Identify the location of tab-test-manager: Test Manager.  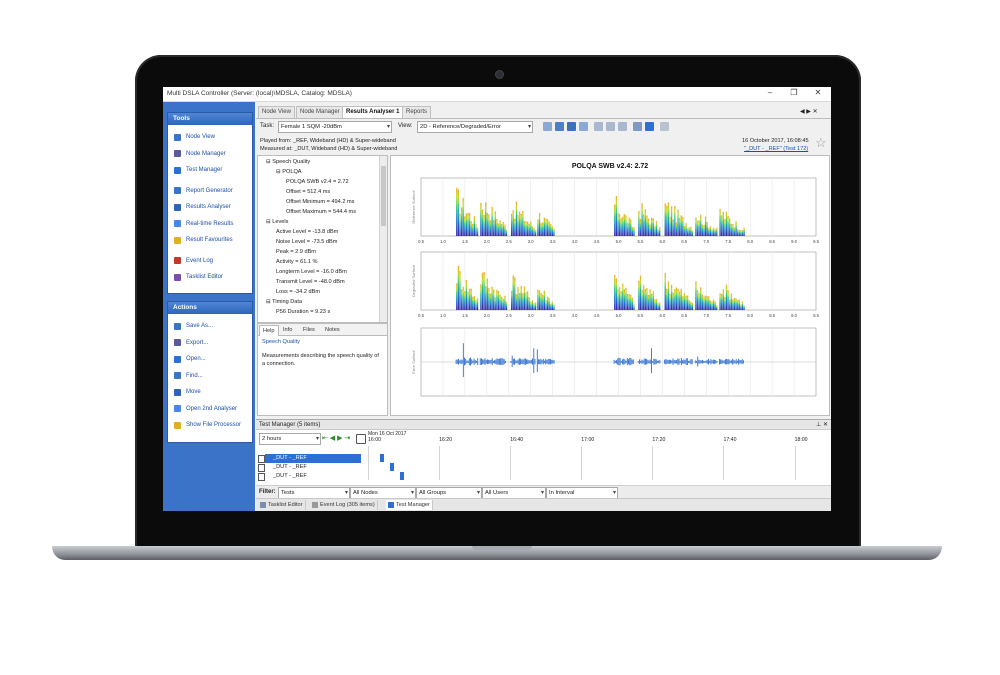
(409, 505).